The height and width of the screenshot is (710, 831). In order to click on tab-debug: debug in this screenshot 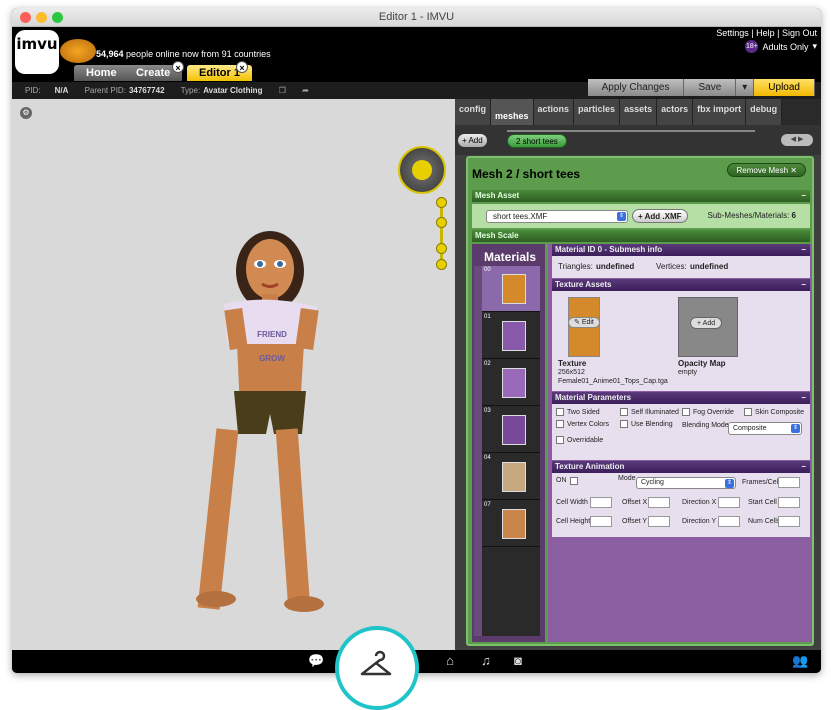, I will do `click(764, 112)`.